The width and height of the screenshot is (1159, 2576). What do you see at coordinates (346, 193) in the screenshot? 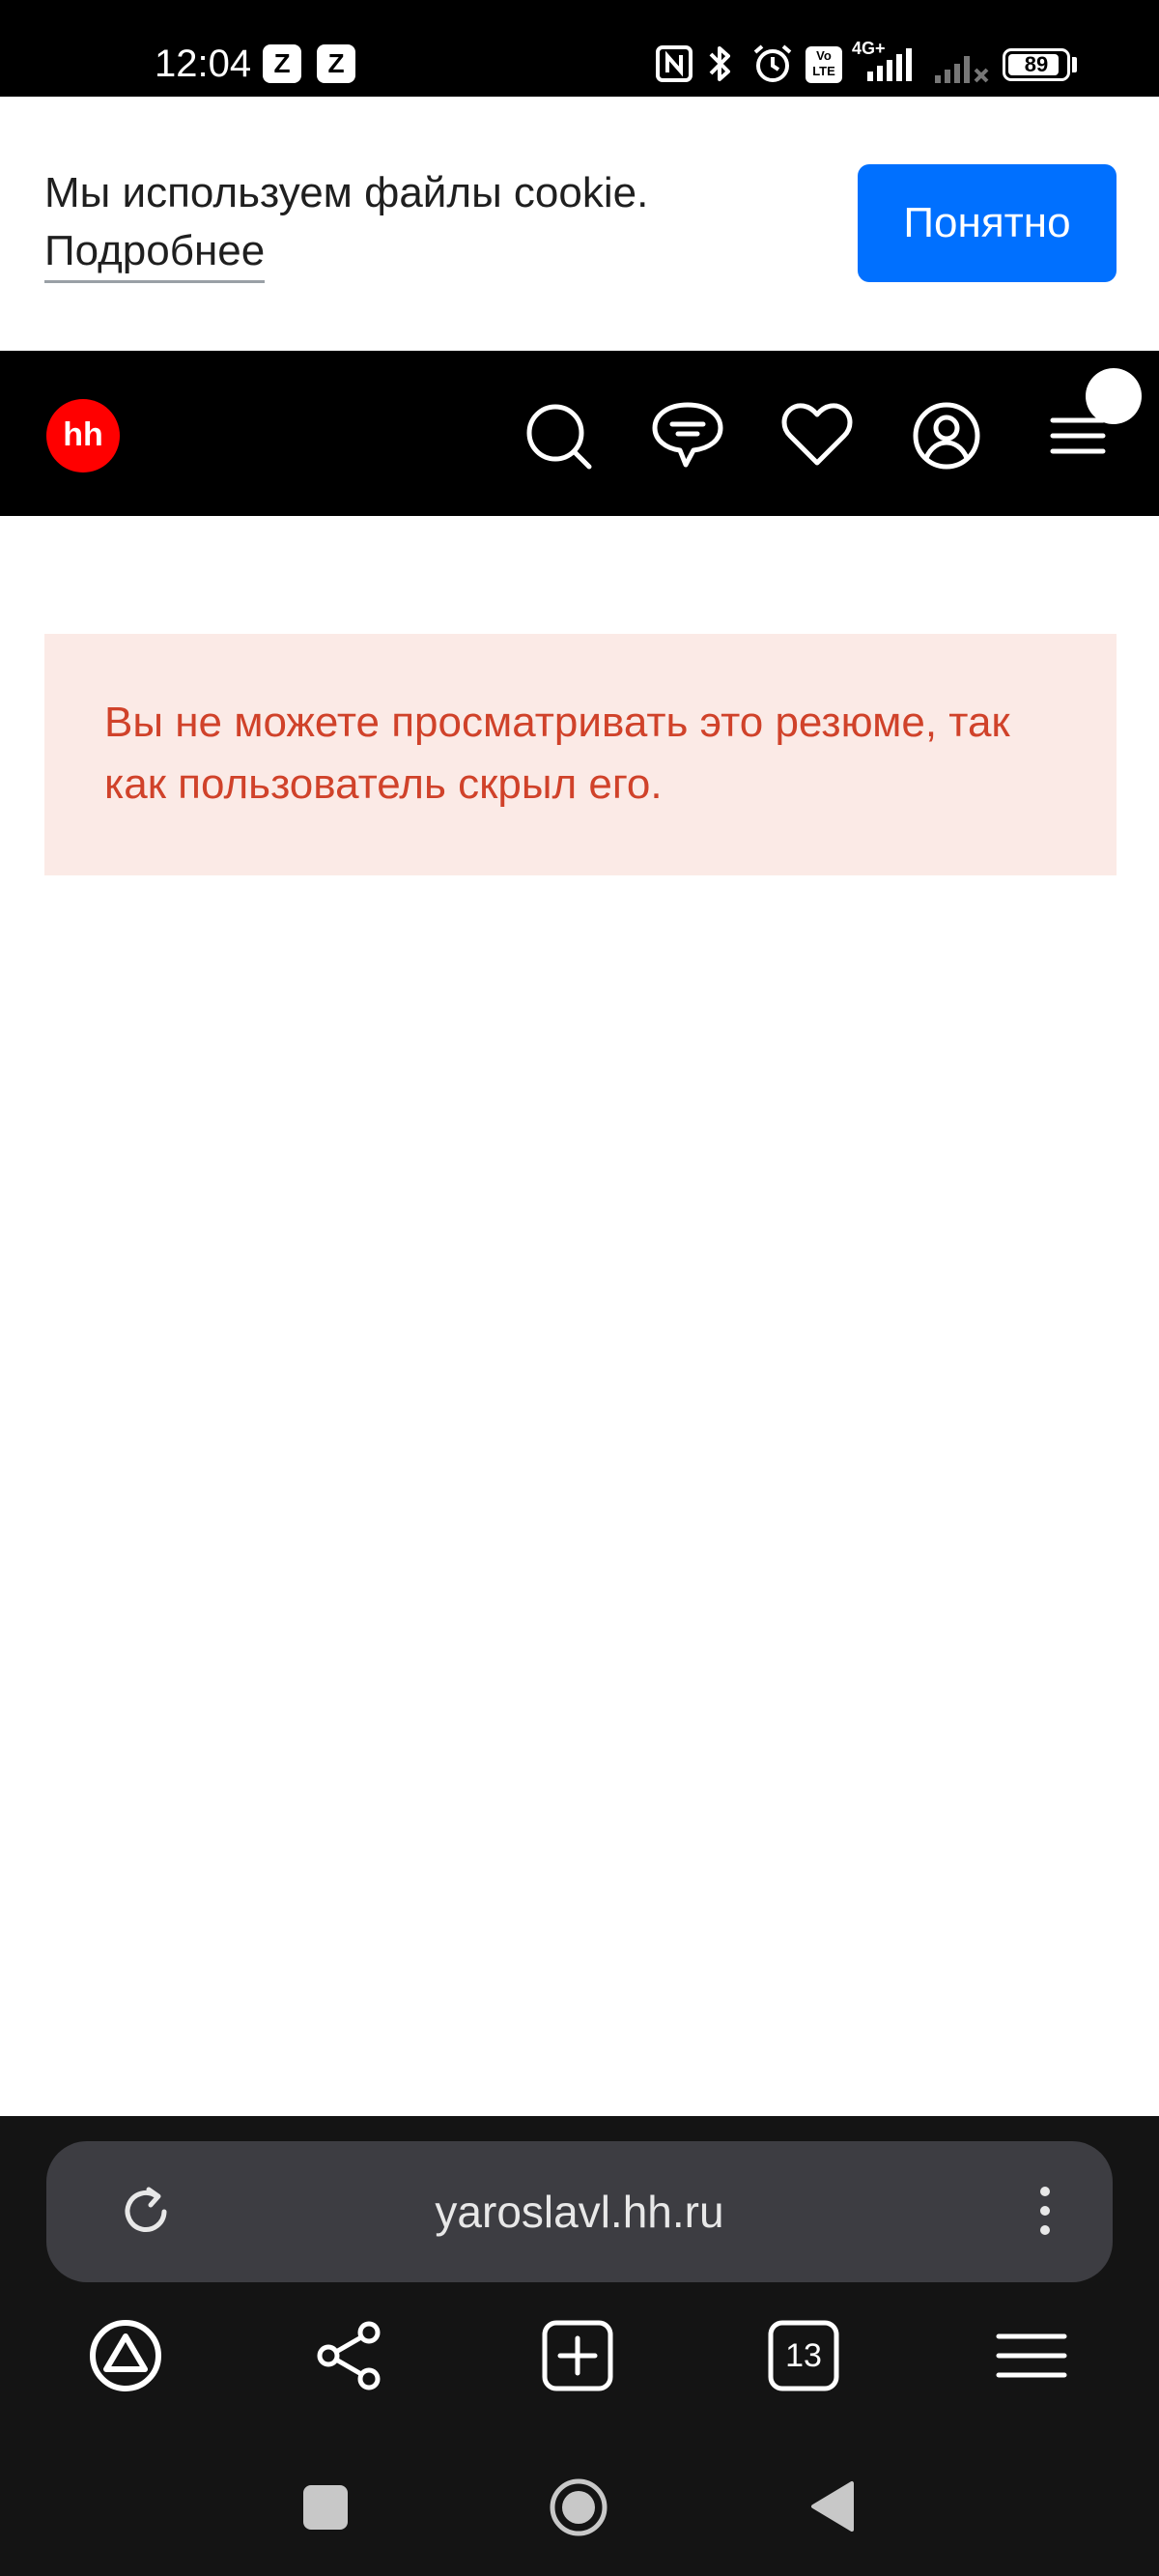
I see `cookie-message: Мы используем файлы cookie.` at bounding box center [346, 193].